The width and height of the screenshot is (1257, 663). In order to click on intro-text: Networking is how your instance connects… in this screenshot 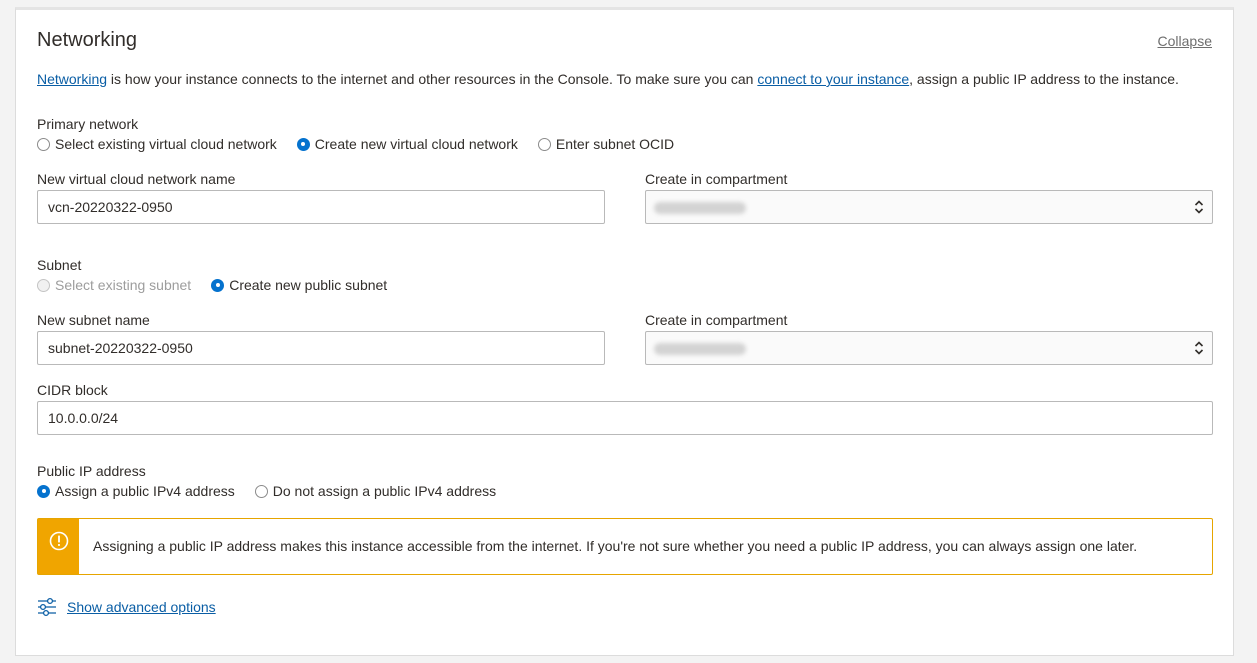, I will do `click(608, 79)`.